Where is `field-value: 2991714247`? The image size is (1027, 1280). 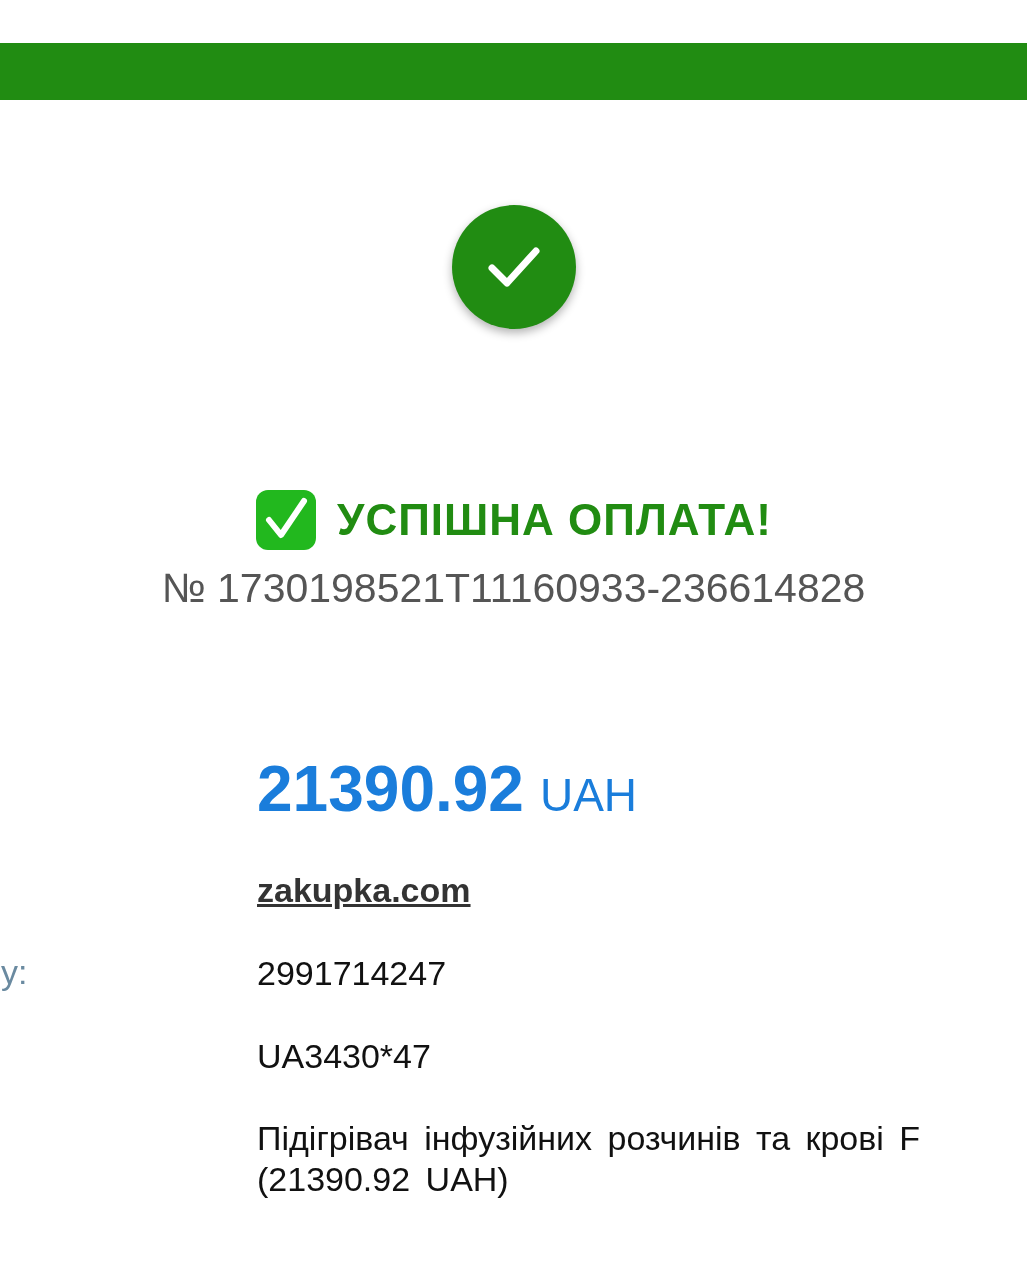
field-value: 2991714247 is located at coordinates (352, 973).